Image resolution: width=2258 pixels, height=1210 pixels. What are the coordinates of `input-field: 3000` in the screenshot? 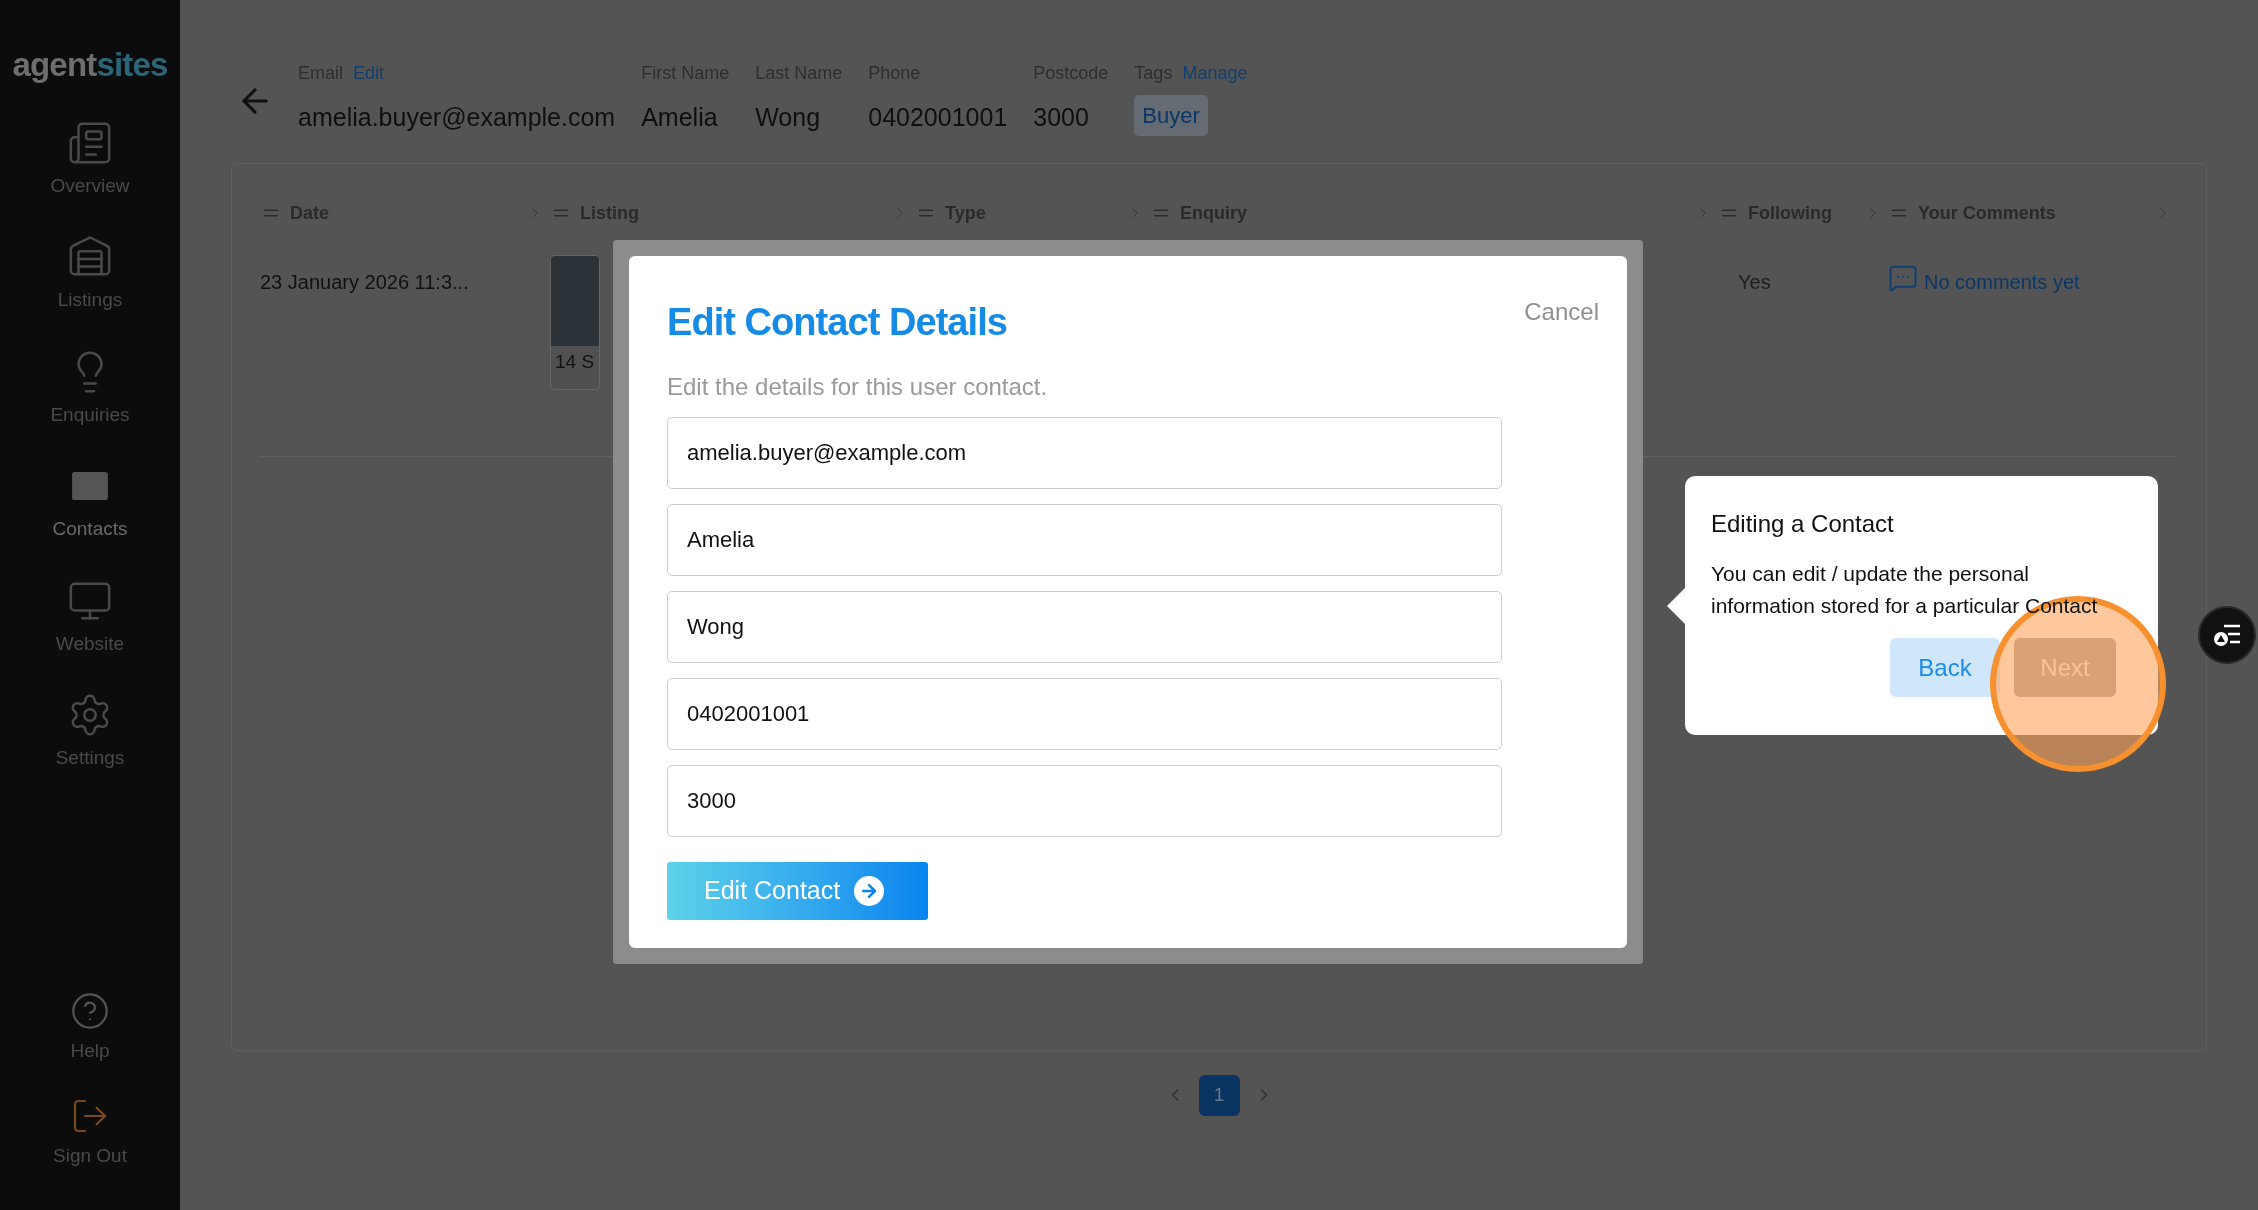 It's located at (1084, 801).